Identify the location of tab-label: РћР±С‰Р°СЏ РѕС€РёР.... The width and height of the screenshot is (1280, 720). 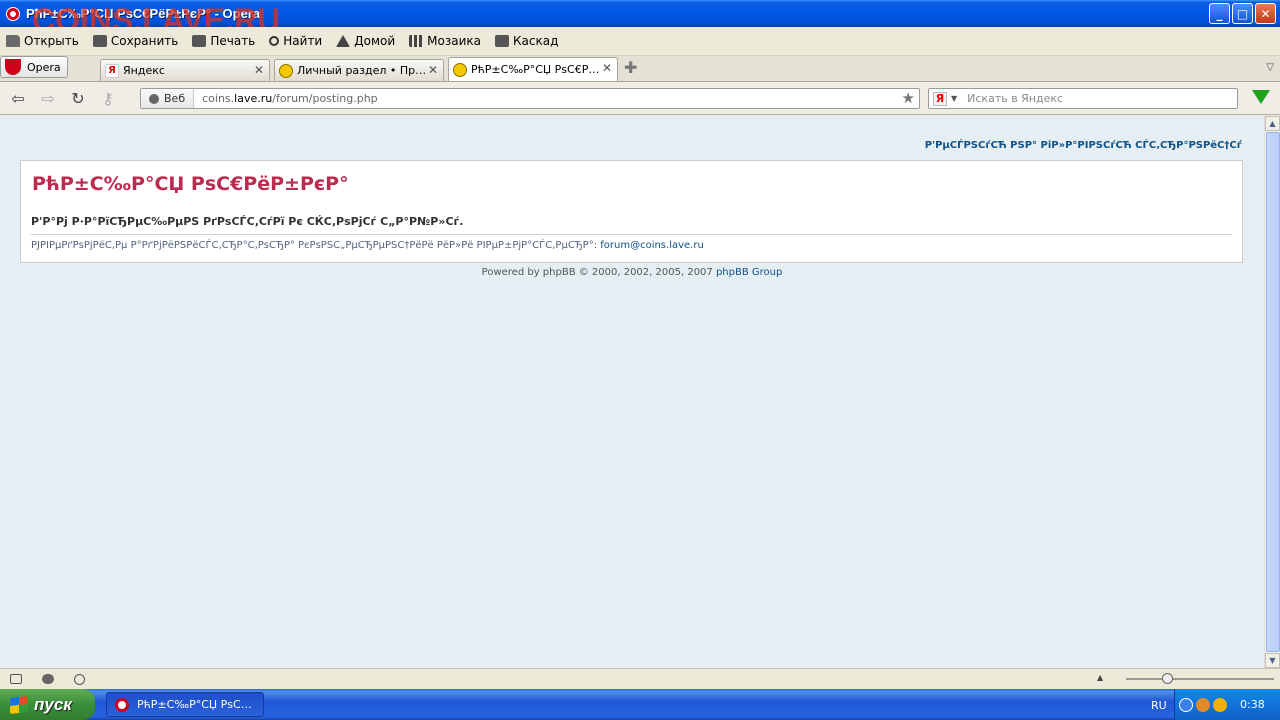
(538, 69).